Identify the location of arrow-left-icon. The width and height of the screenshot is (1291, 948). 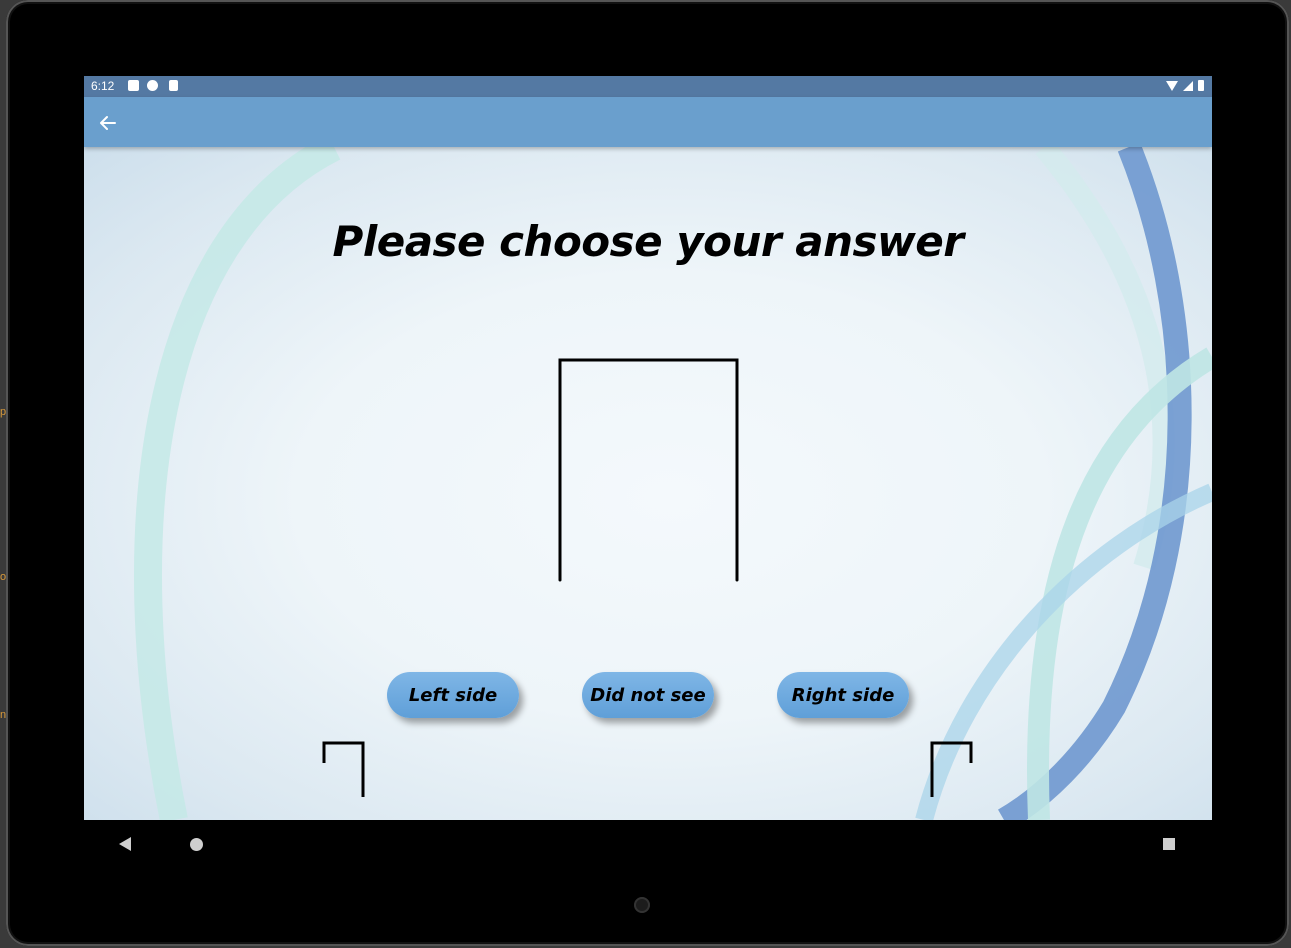
(108, 123).